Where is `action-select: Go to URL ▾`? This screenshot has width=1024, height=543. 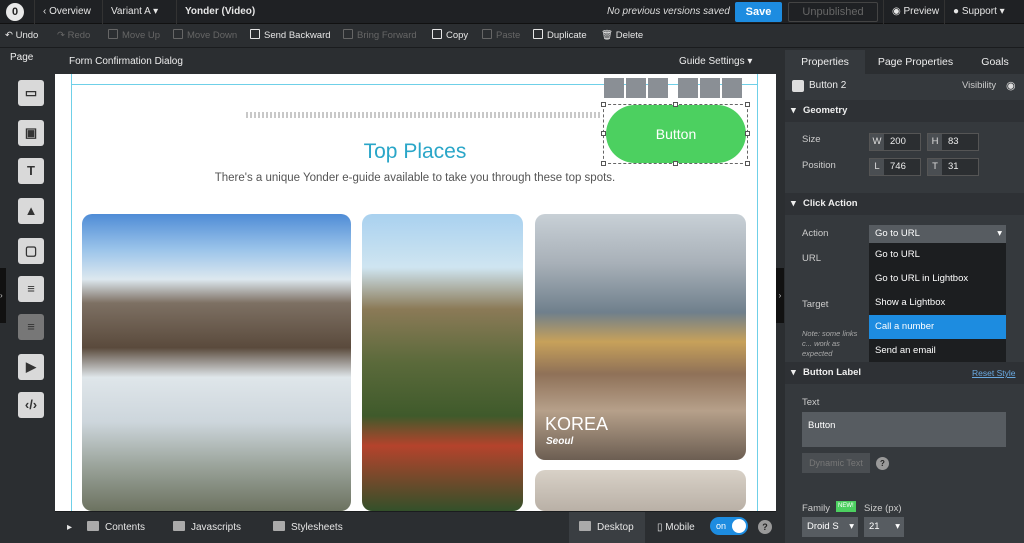 action-select: Go to URL ▾ is located at coordinates (937, 234).